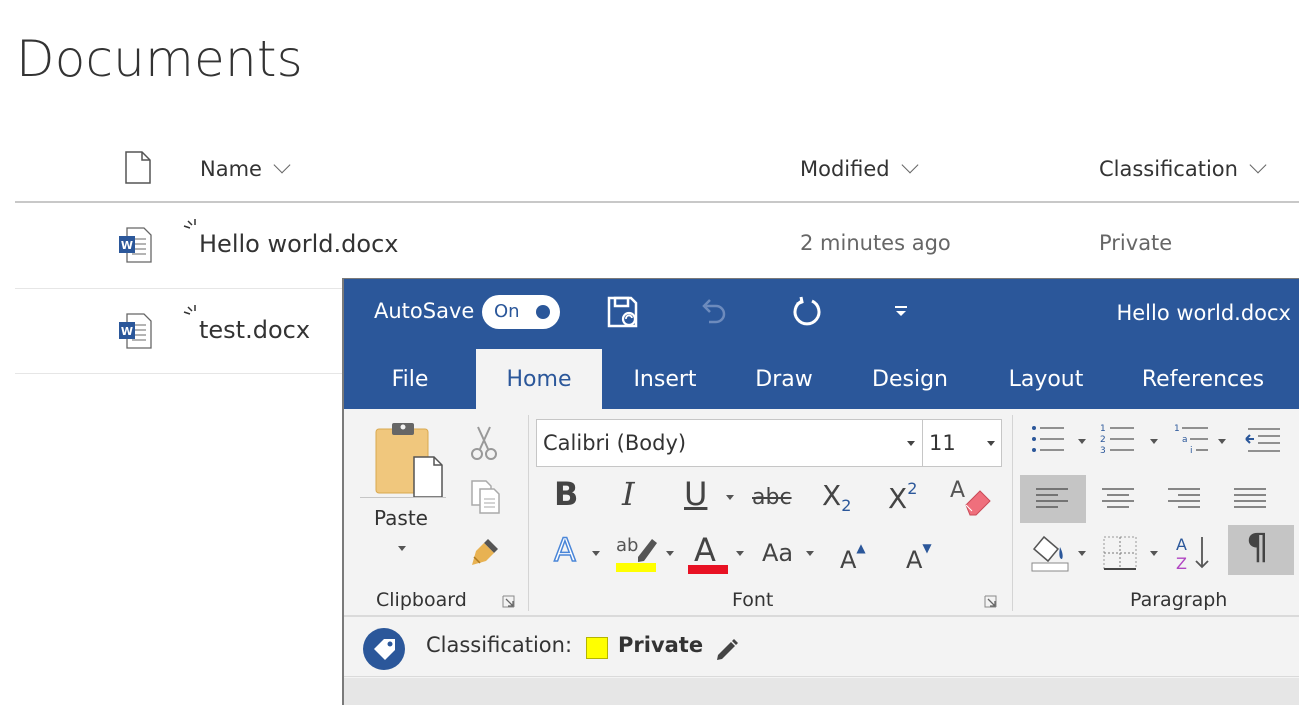 This screenshot has width=1299, height=705. Describe the element at coordinates (1053, 499) in the screenshot. I see `align-left-icon` at that location.